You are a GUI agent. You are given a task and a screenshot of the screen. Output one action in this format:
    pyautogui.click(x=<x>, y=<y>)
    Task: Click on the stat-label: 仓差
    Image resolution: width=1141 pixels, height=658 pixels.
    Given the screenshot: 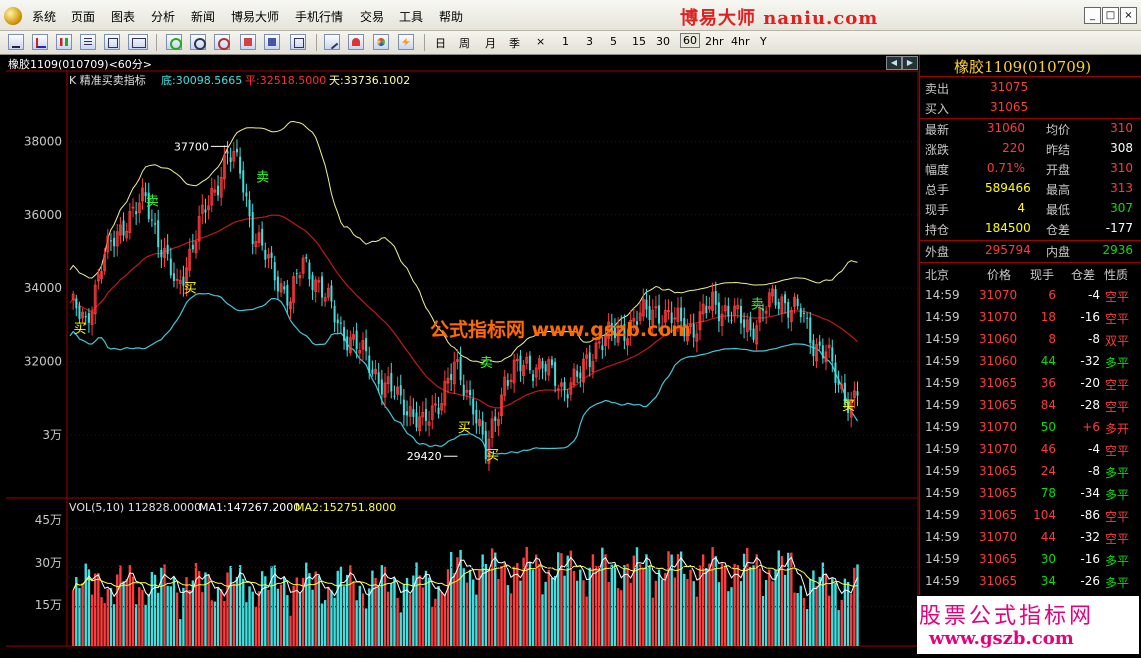 What is the action you would take?
    pyautogui.click(x=1058, y=230)
    